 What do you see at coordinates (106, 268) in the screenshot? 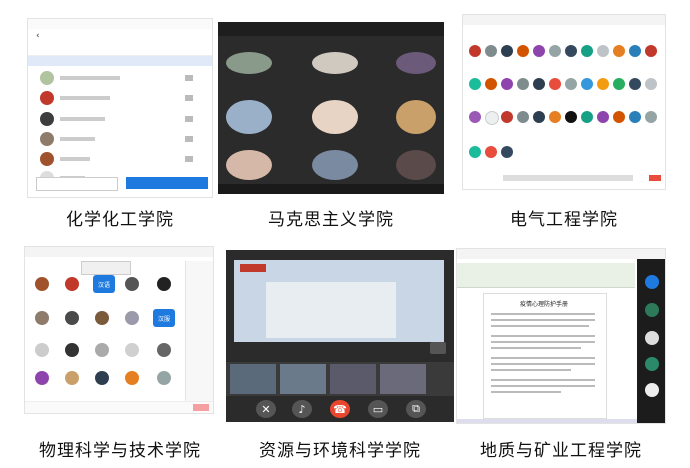
I see `popup-panel` at bounding box center [106, 268].